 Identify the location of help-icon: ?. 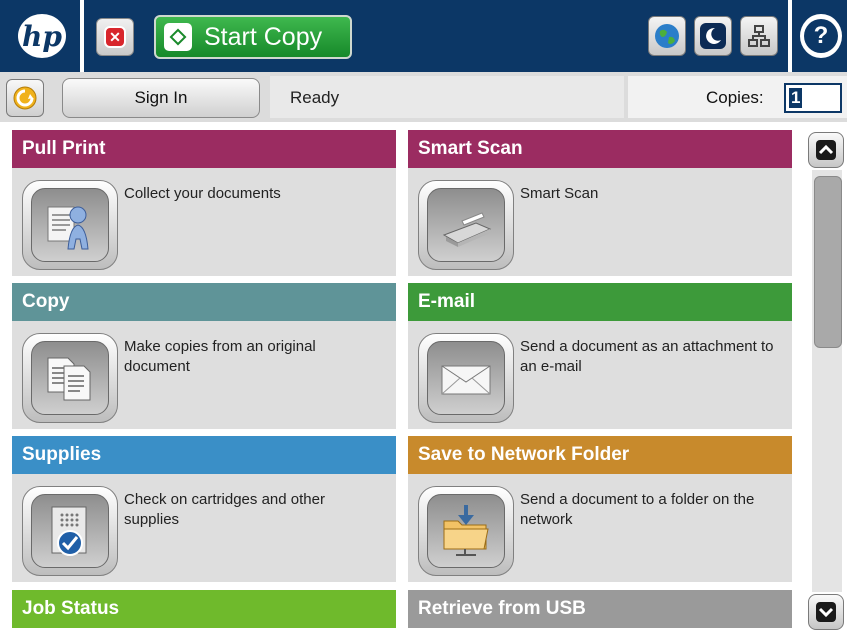
(821, 36).